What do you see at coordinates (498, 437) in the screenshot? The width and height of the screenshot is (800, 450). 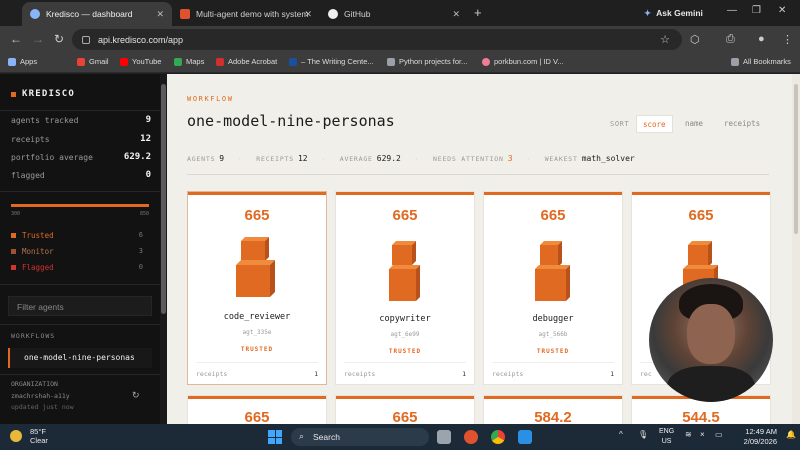 I see `chrome-icon` at bounding box center [498, 437].